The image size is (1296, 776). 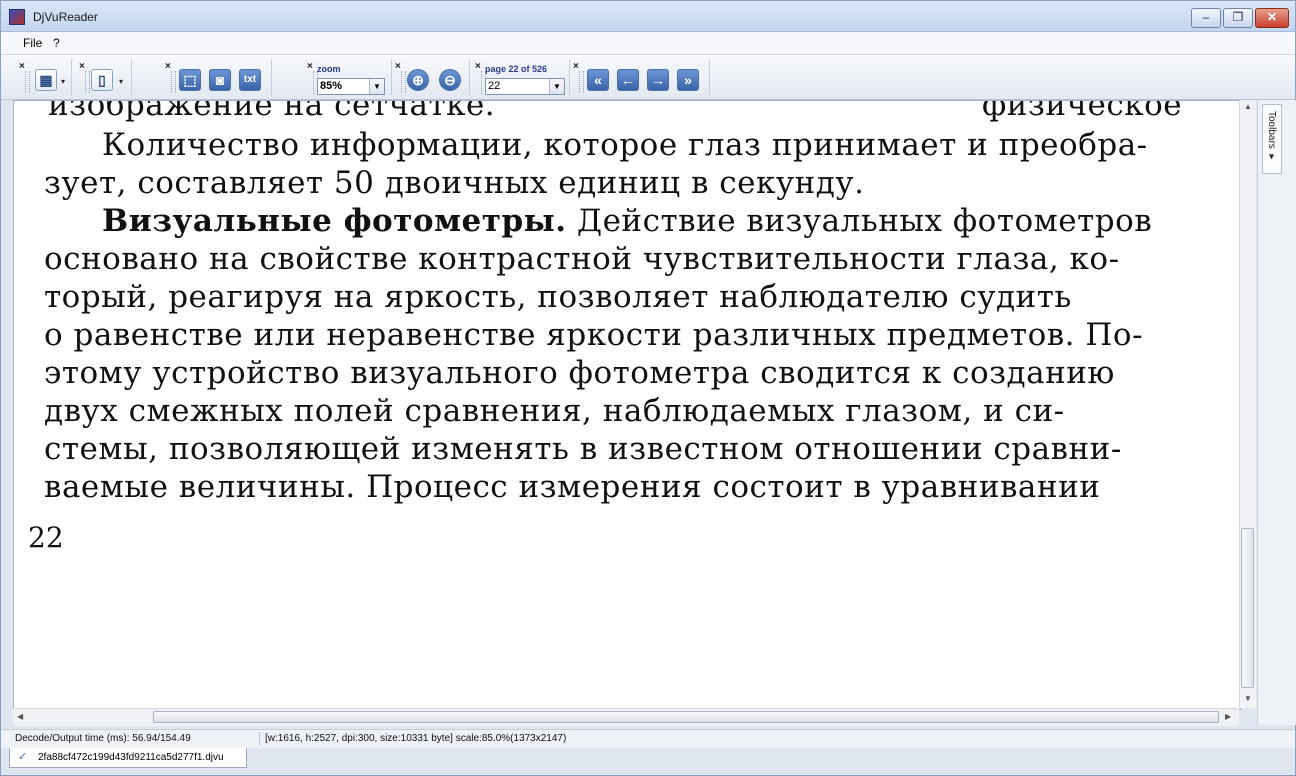 I want to click on close-button: ✕, so click(x=1272, y=18).